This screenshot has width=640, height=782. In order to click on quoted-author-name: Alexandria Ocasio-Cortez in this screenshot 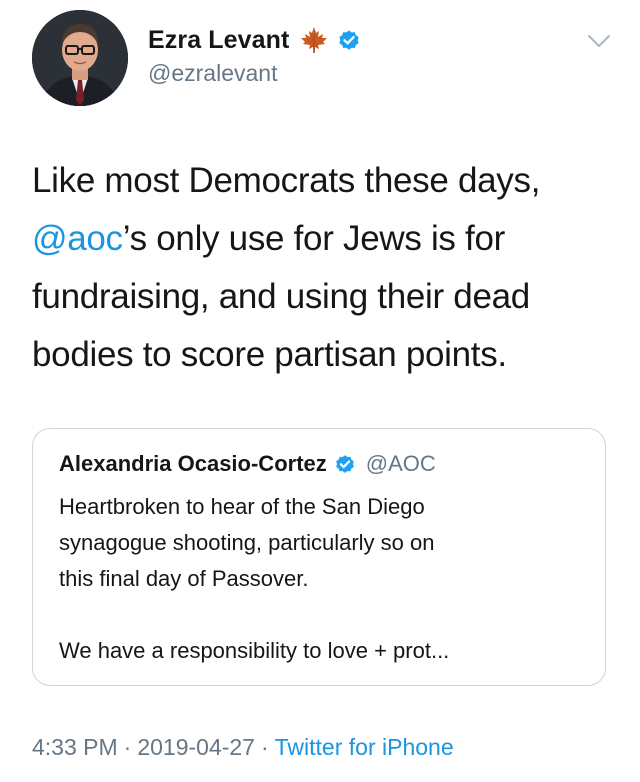, I will do `click(193, 463)`.